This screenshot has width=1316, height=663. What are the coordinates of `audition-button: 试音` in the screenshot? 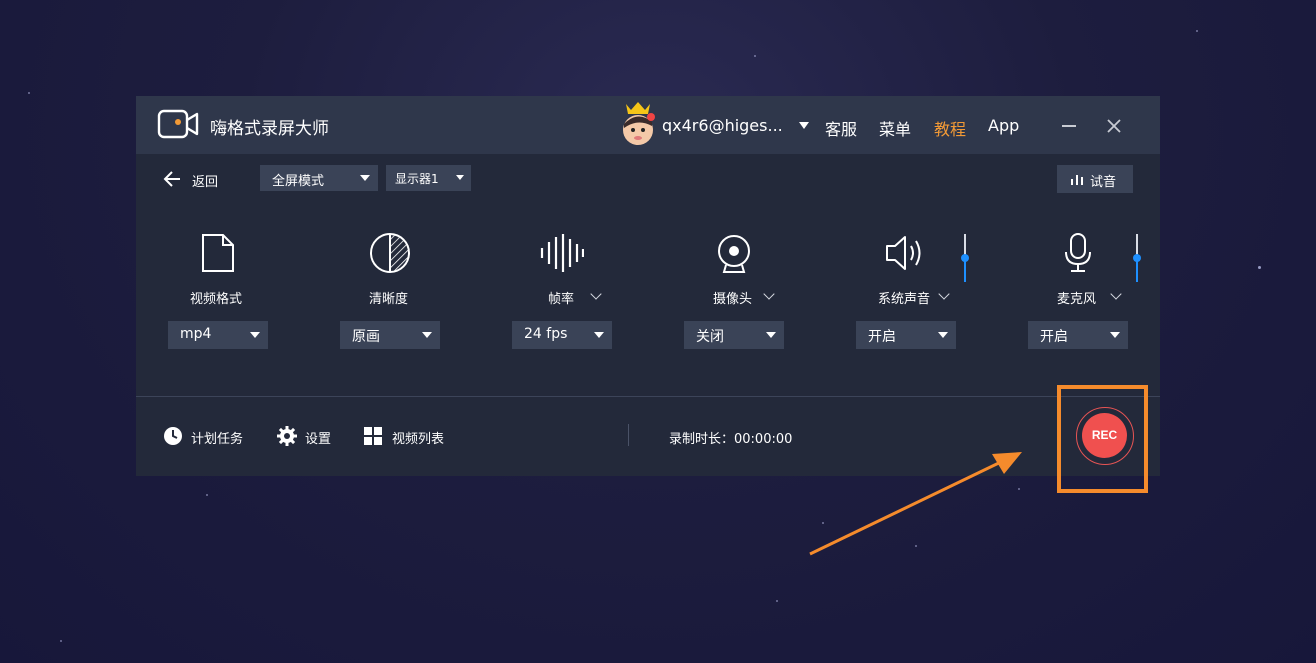 It's located at (1095, 179).